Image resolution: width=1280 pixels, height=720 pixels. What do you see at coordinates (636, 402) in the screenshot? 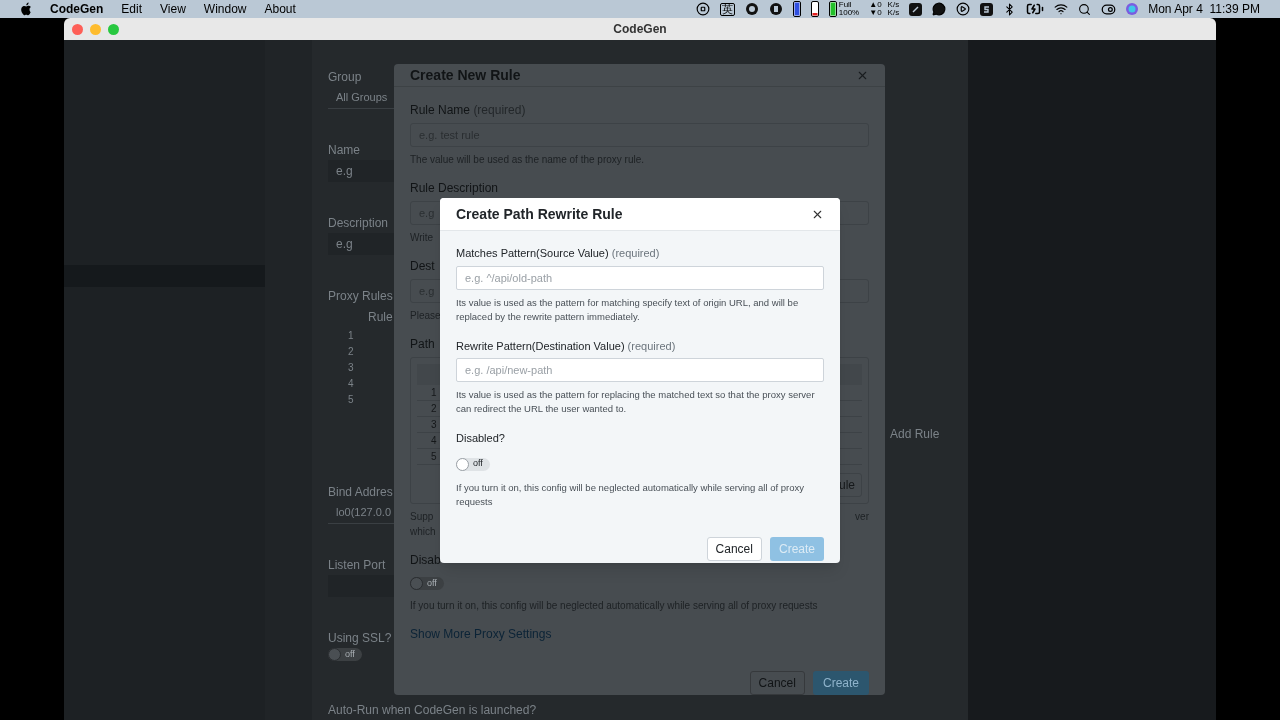
I see `field-hint: Its value is used as the pattern for replacing the matched text so that the proxy server can redirect the URL the user wanted to.` at bounding box center [636, 402].